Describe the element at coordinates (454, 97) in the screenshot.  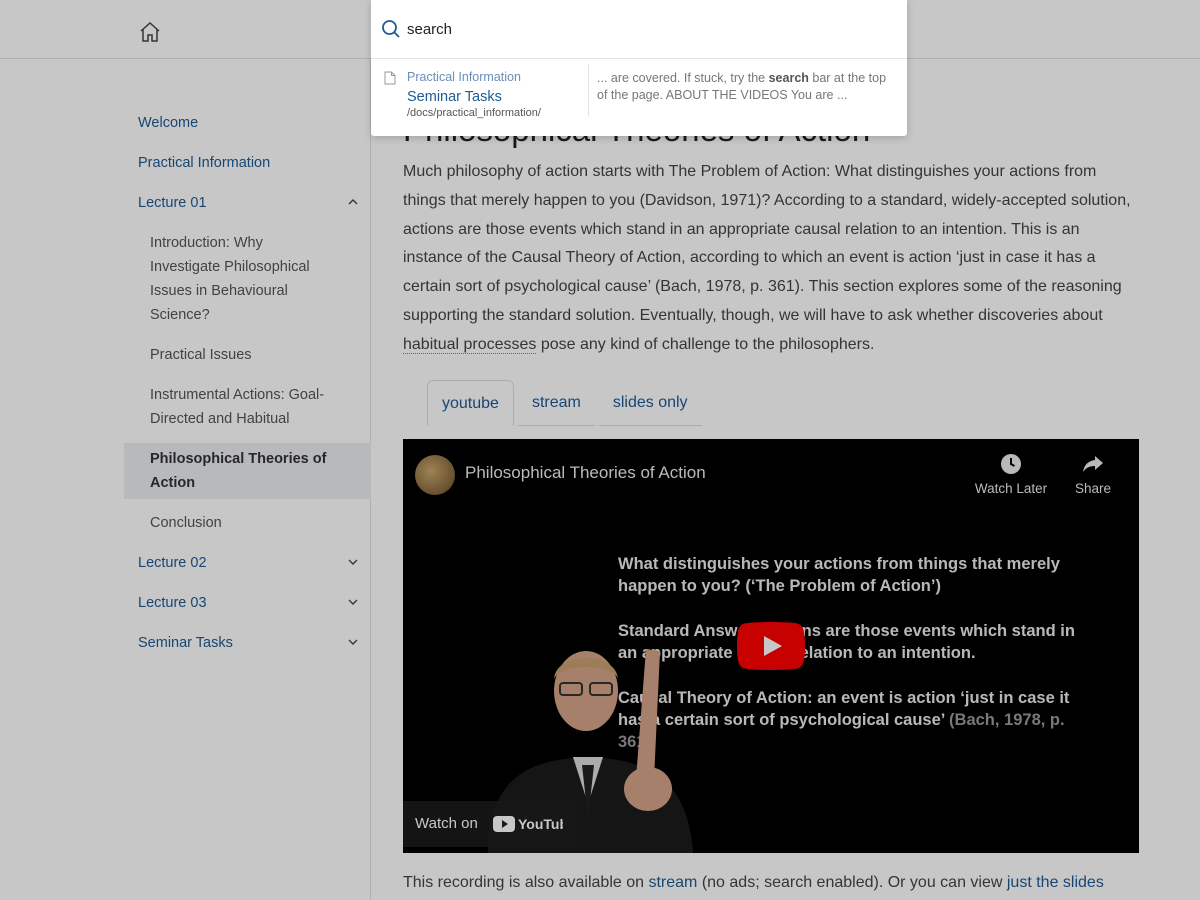
I see `search-result-title: Seminar Tasks` at that location.